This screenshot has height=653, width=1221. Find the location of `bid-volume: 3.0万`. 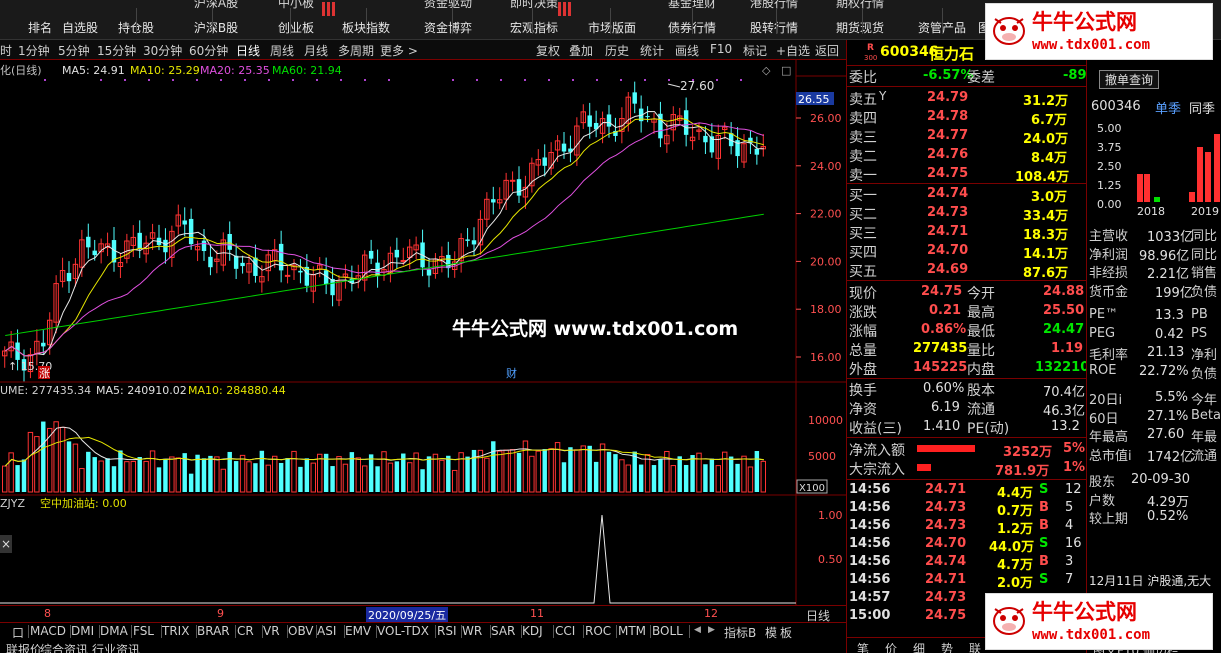

bid-volume: 3.0万 is located at coordinates (1049, 197).